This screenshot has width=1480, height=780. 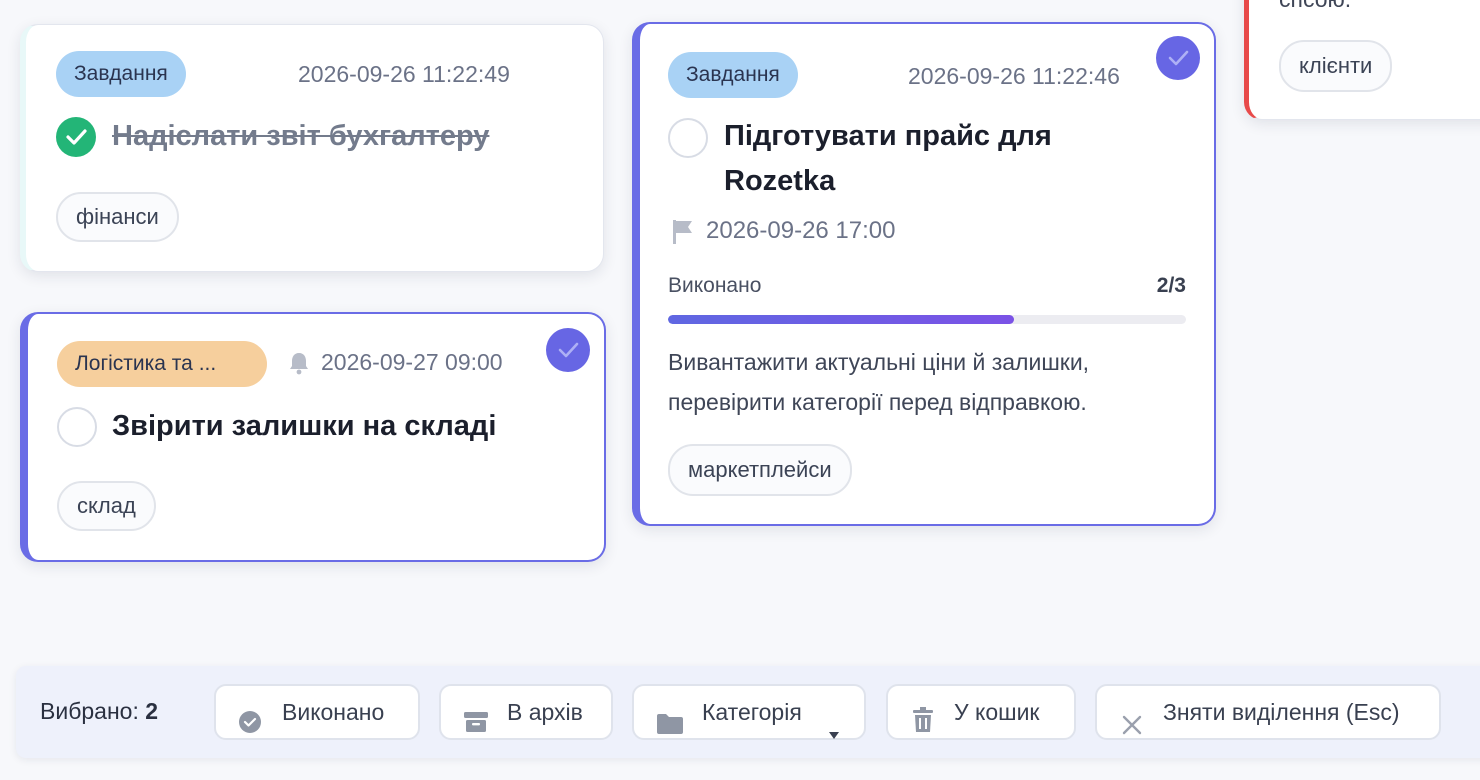 I want to click on bell-icon, so click(x=299, y=363).